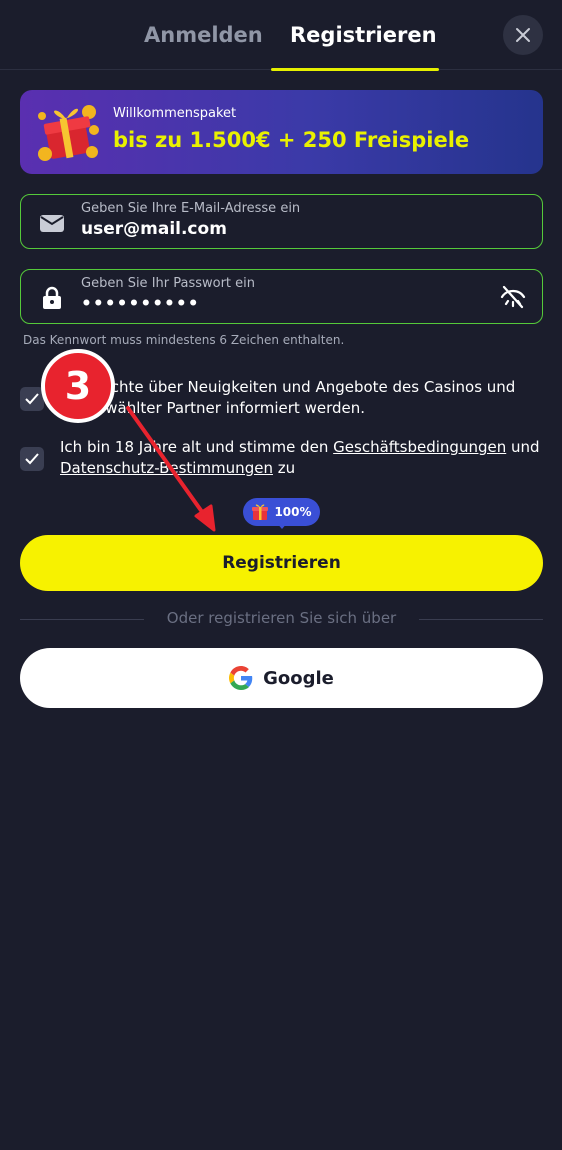 This screenshot has height=1150, width=562. What do you see at coordinates (197, 447) in the screenshot?
I see `terms-prefix: Ich bin 18 Jahre alt und stimme den` at bounding box center [197, 447].